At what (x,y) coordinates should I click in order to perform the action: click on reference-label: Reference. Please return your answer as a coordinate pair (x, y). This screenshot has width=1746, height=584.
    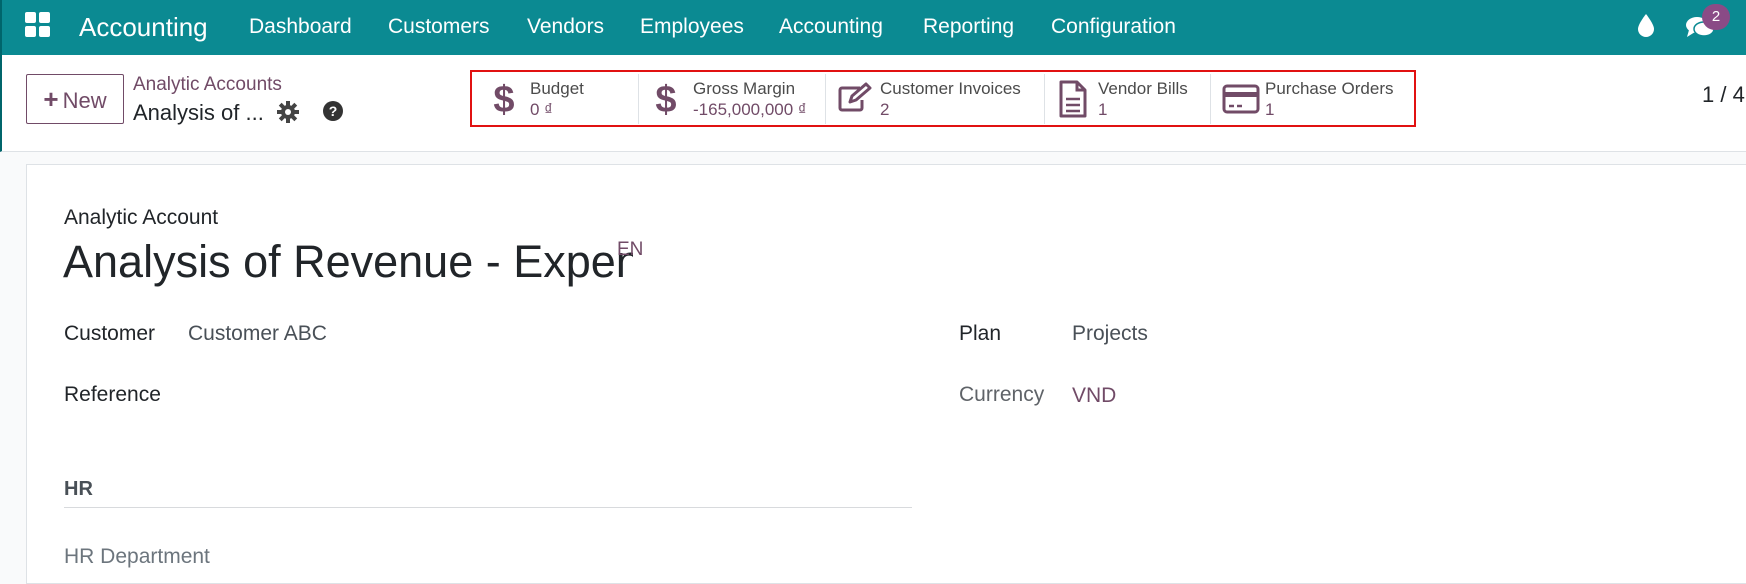
    Looking at the image, I should click on (112, 394).